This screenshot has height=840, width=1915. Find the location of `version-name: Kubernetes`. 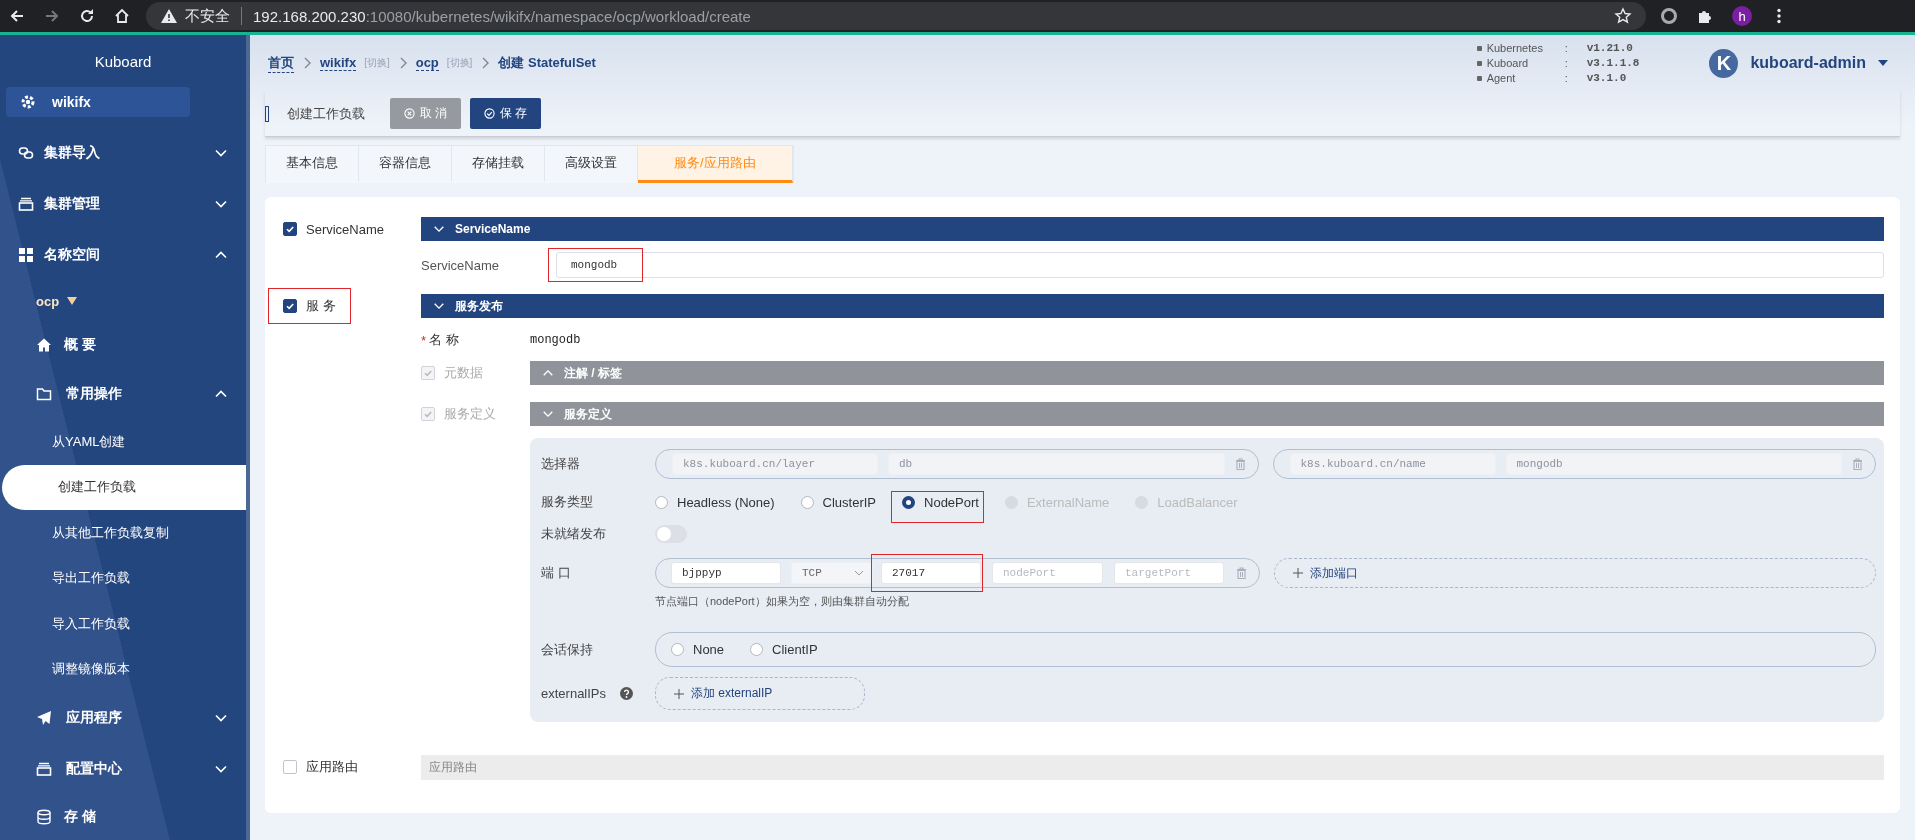

version-name: Kubernetes is located at coordinates (1515, 48).